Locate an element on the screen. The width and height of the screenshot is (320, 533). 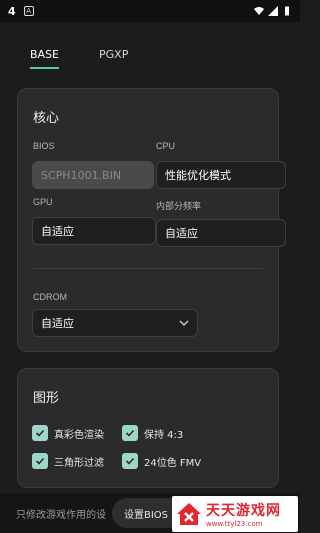
fmv-24bit-label: 24位色 FMV is located at coordinates (173, 463).